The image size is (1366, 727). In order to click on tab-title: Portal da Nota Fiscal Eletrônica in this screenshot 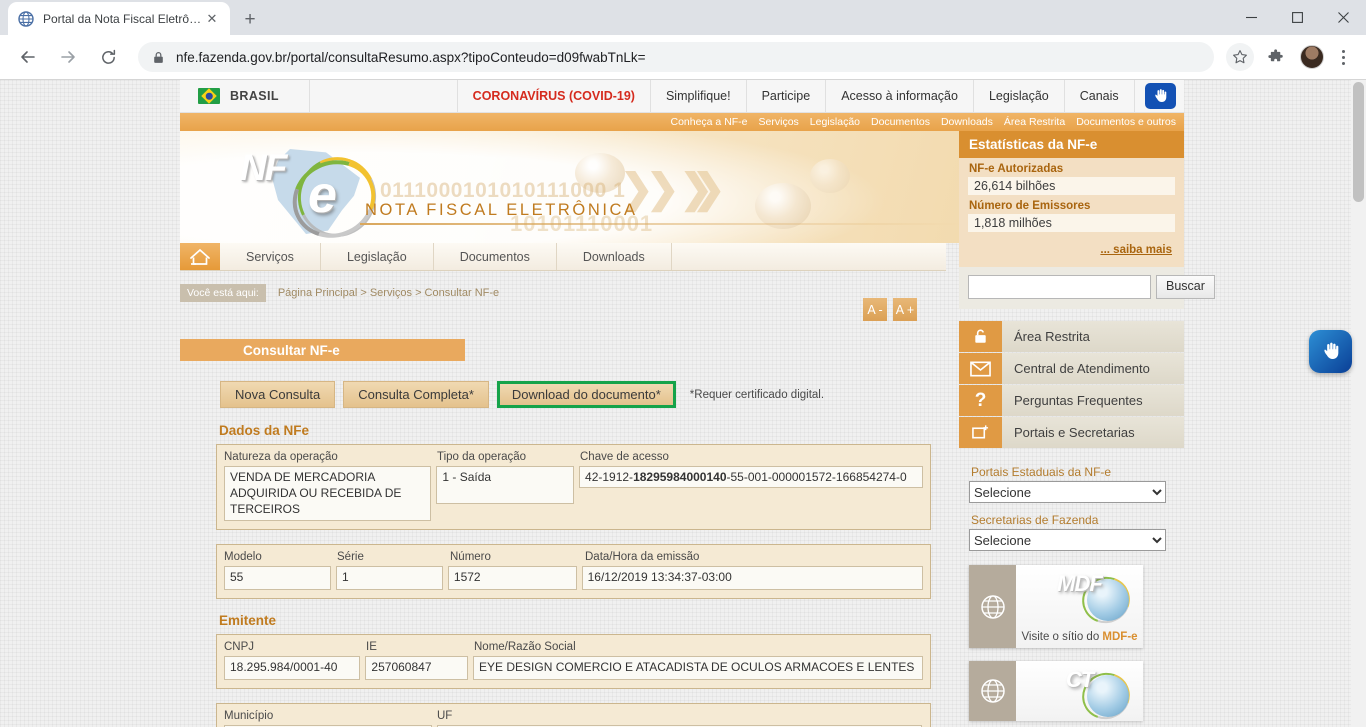, I will do `click(123, 18)`.